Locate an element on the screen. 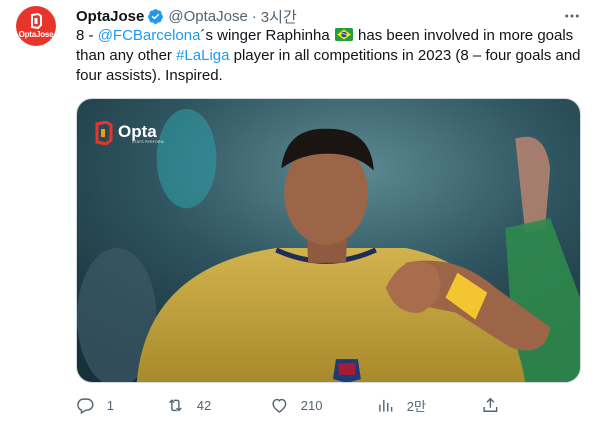 Image resolution: width=598 pixels, height=426 pixels. like-count: 210 is located at coordinates (311, 405).